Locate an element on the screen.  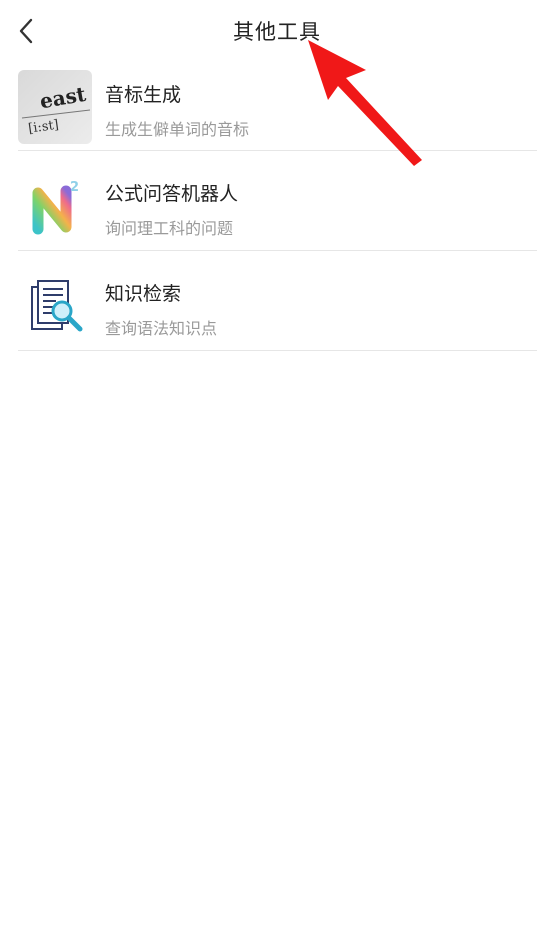
tool-name: 公式问答机器人 is located at coordinates (172, 194).